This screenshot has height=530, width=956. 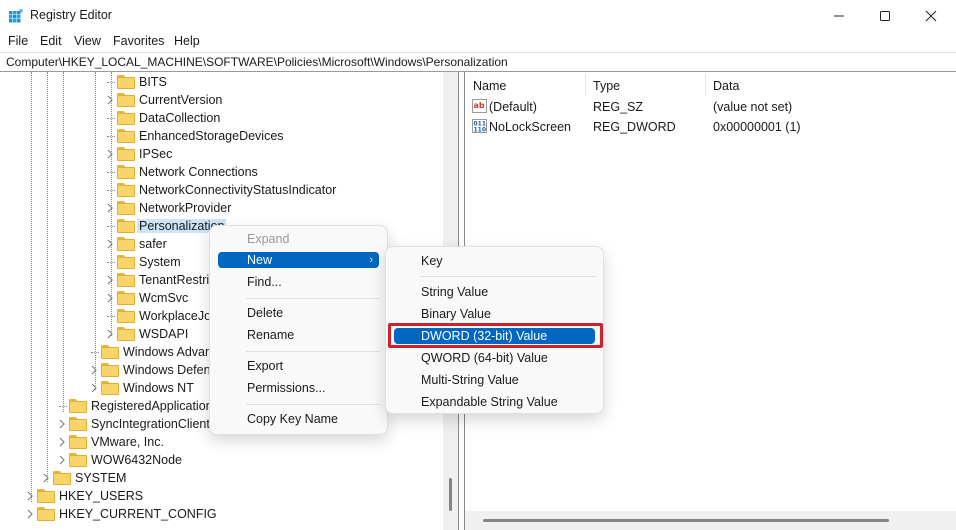 What do you see at coordinates (478, 16) in the screenshot?
I see `title-bar: Registry Editor` at bounding box center [478, 16].